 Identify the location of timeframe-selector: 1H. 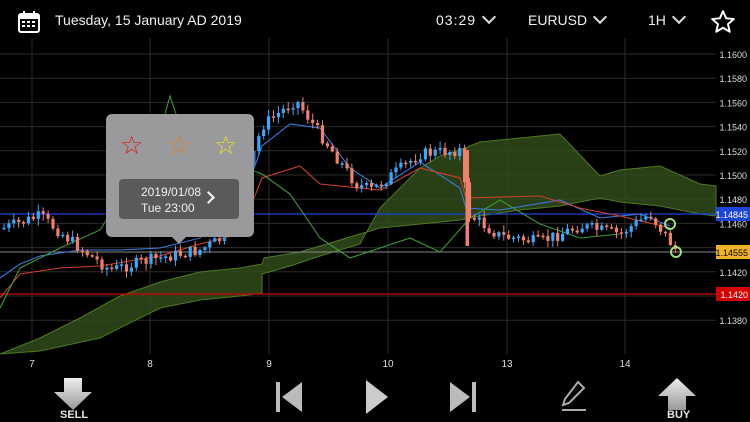
(667, 18).